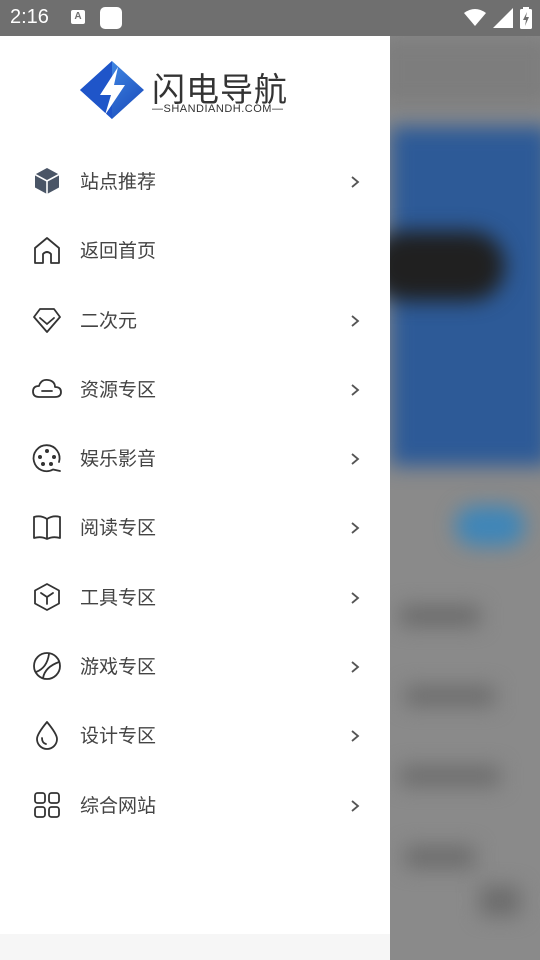  Describe the element at coordinates (195, 526) in the screenshot. I see `menu-item-reading: 阅读专区` at that location.